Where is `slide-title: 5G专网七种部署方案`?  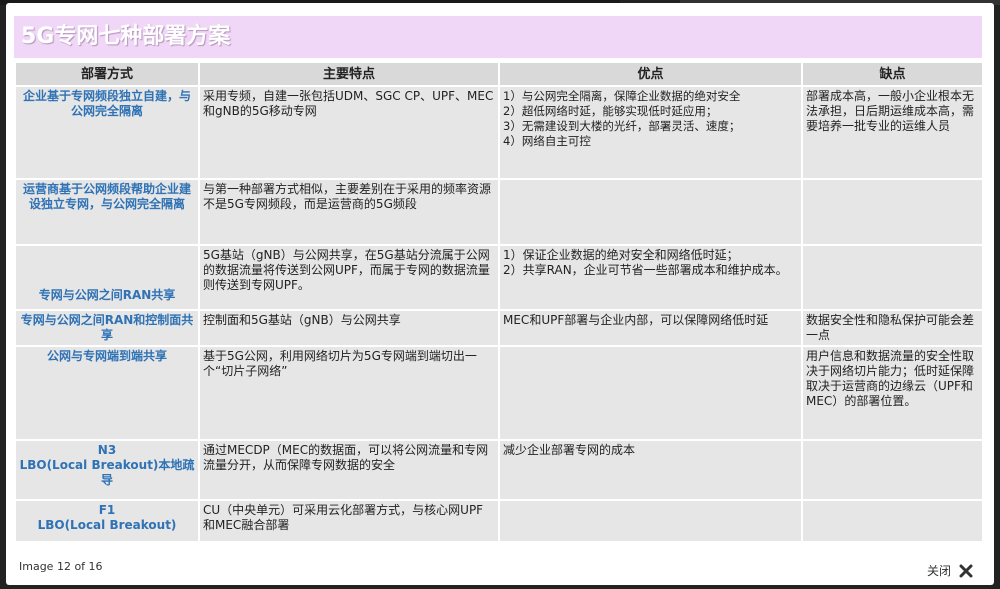
slide-title: 5G专网七种部署方案 is located at coordinates (126, 36).